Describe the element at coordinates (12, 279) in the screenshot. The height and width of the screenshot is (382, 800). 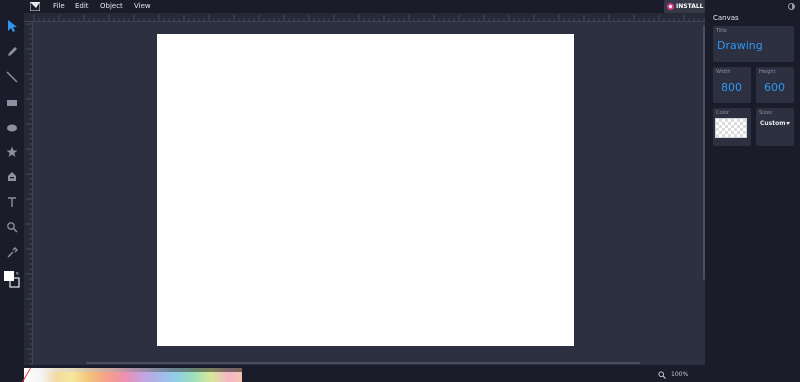
I see `fill-stroke-swatch-icon` at that location.